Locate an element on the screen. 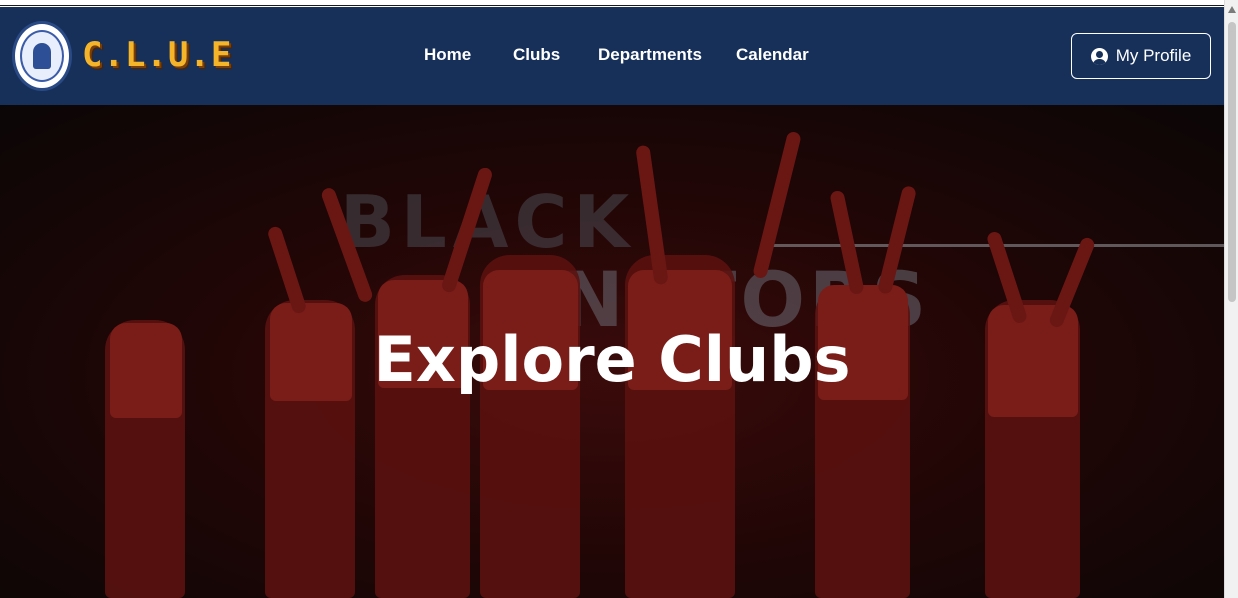  vertical-scrollbar is located at coordinates (1231, 299).